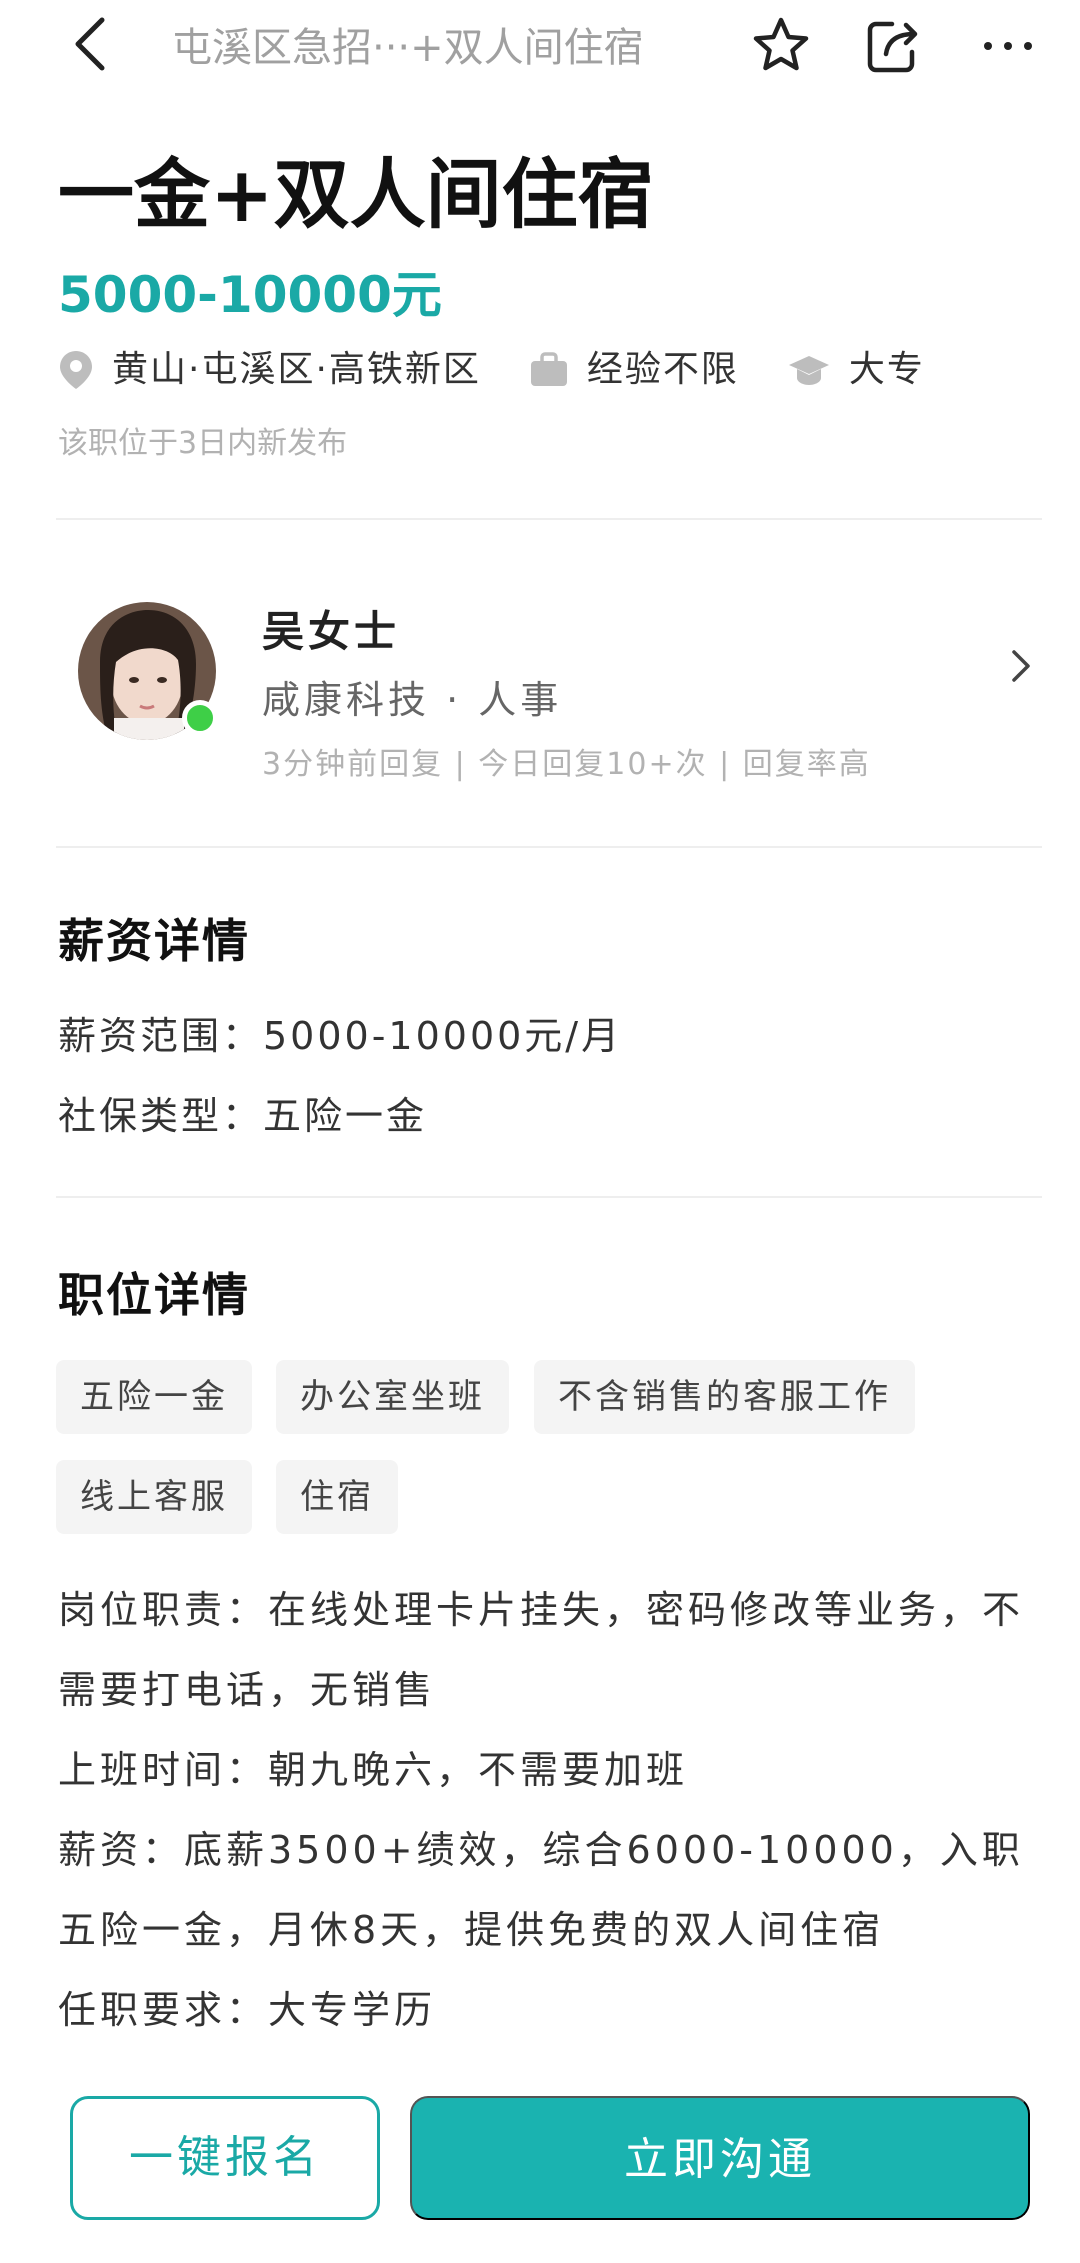  What do you see at coordinates (781, 46) in the screenshot?
I see `favorite-star-icon` at bounding box center [781, 46].